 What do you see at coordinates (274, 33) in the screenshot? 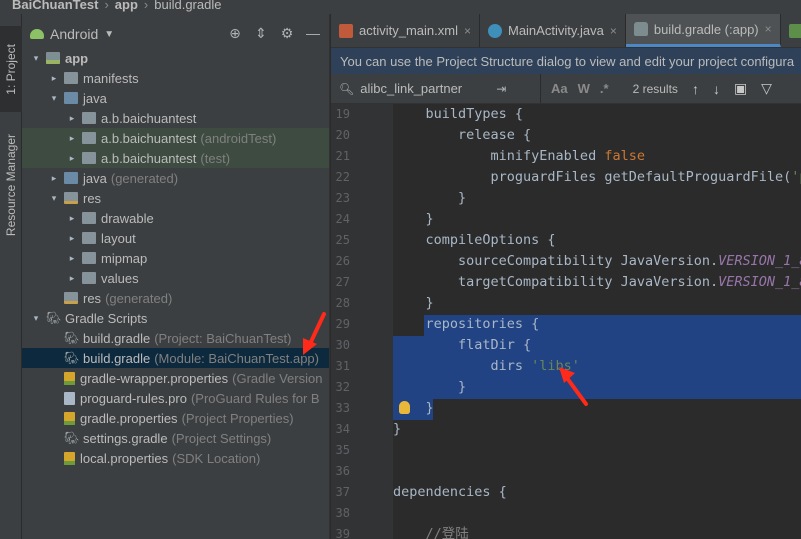
I see `project-panel-tools: ⊕ ⇕ ⚙ —` at bounding box center [274, 33].